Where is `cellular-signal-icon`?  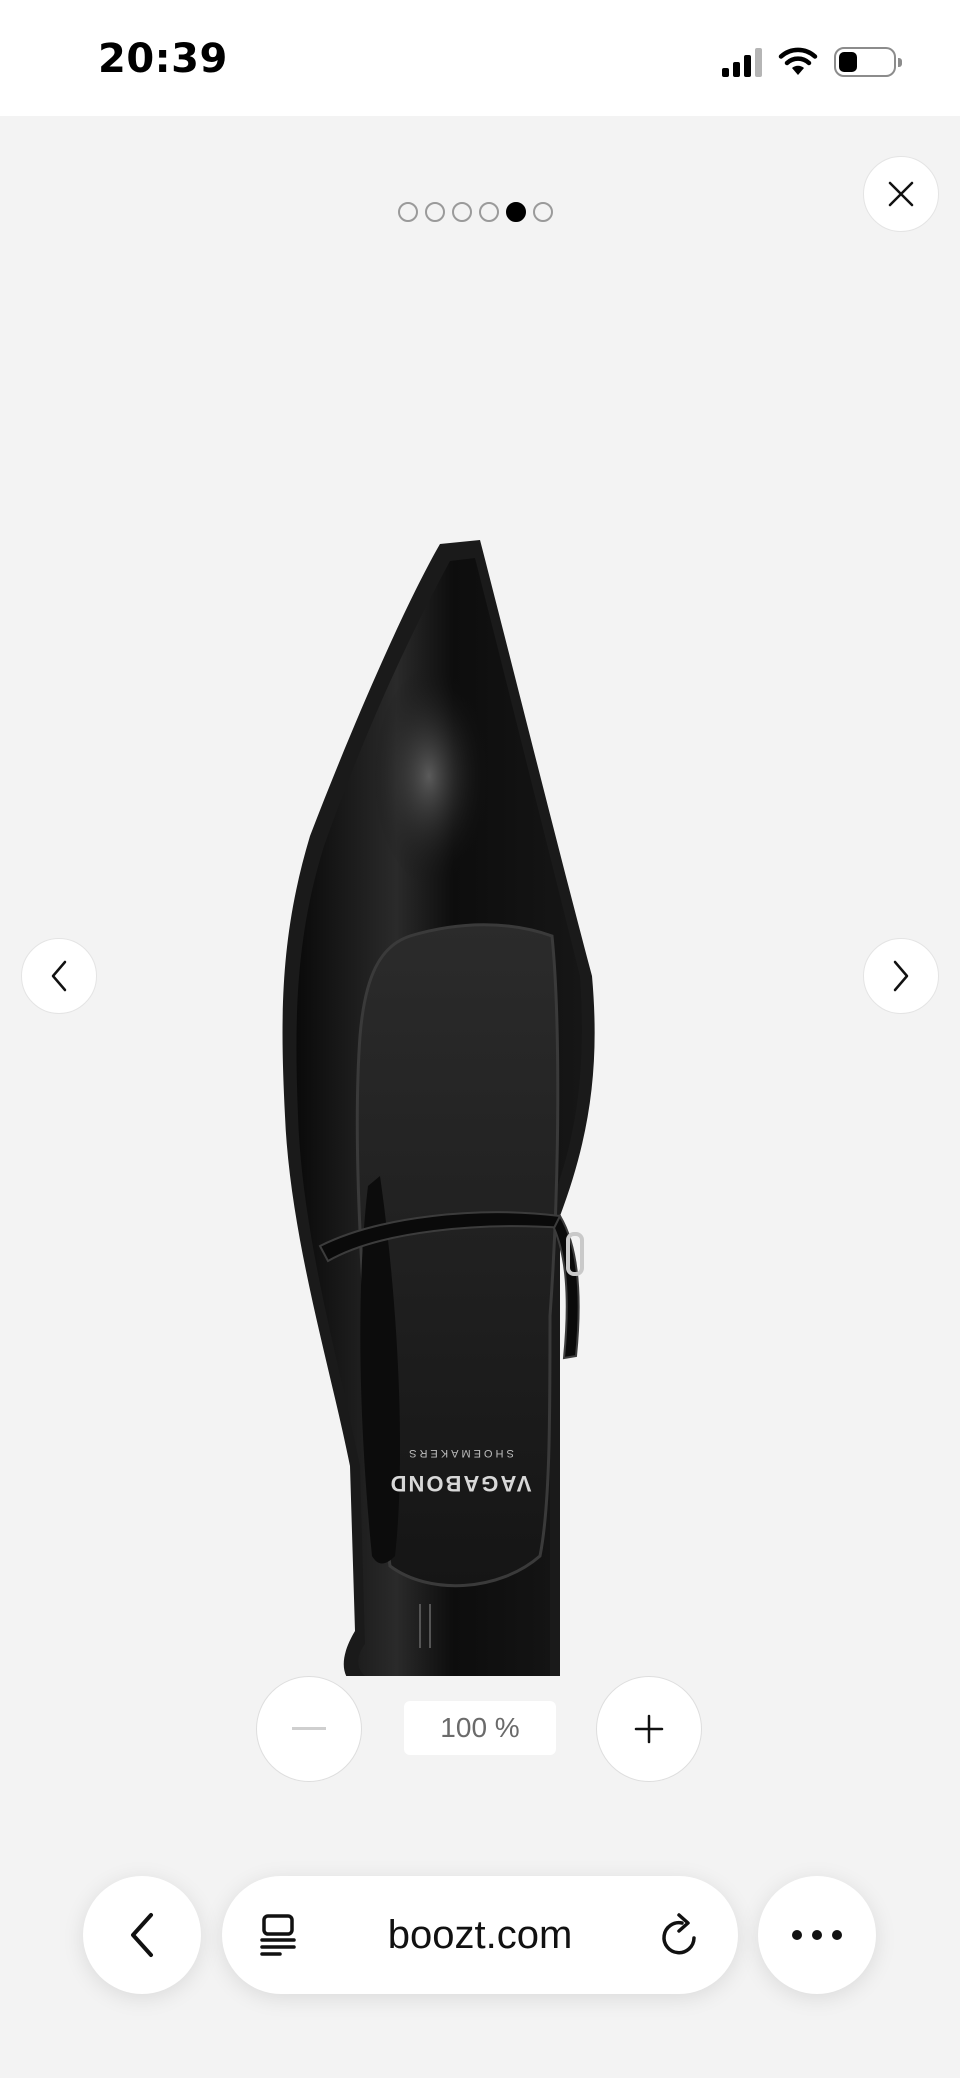 cellular-signal-icon is located at coordinates (742, 62).